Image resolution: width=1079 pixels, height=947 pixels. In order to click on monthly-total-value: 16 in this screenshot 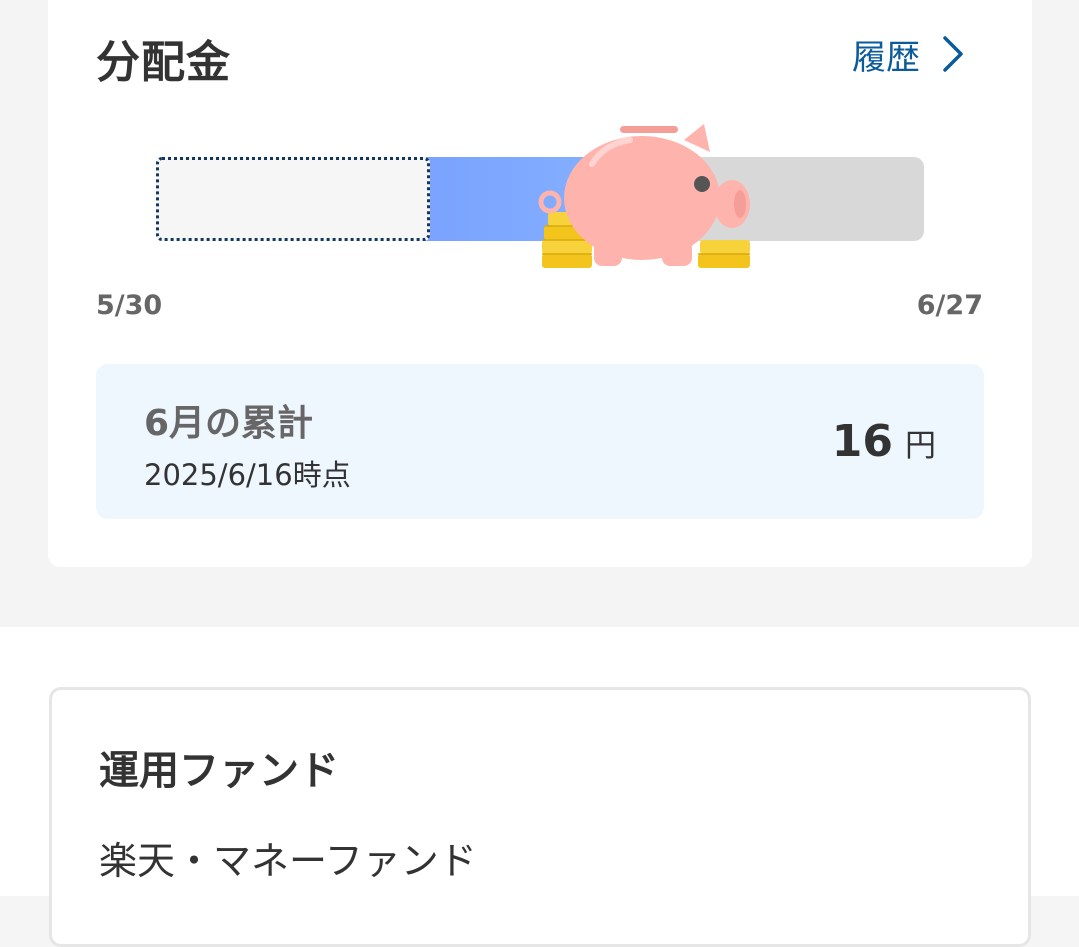, I will do `click(862, 441)`.